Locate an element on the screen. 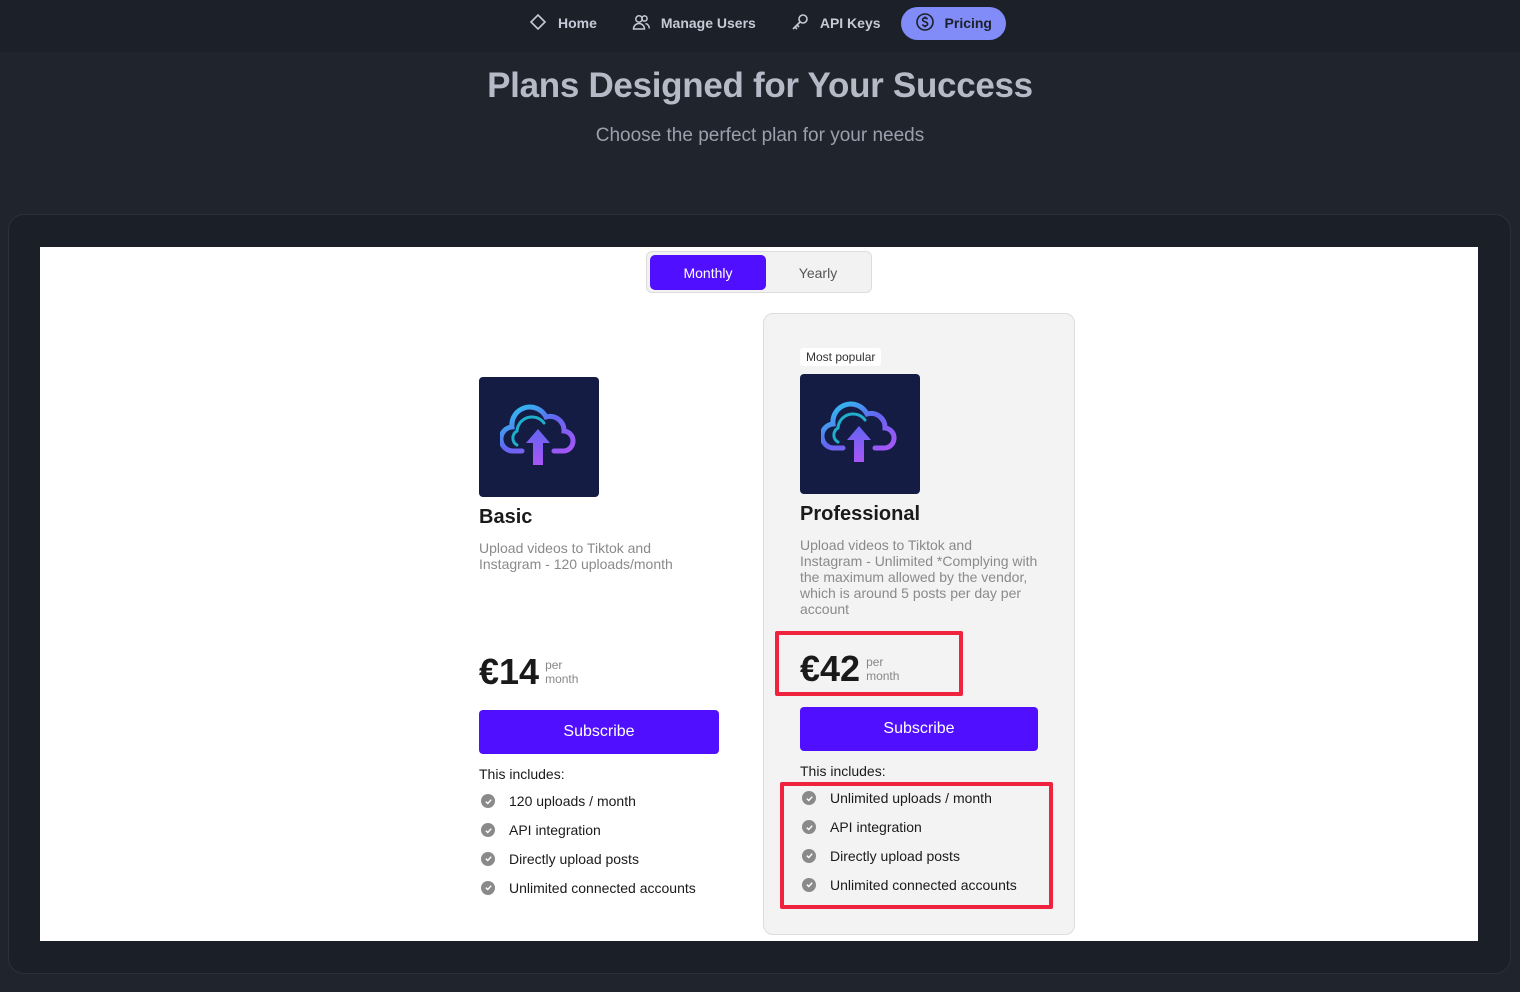  plan-name: Basic is located at coordinates (506, 517).